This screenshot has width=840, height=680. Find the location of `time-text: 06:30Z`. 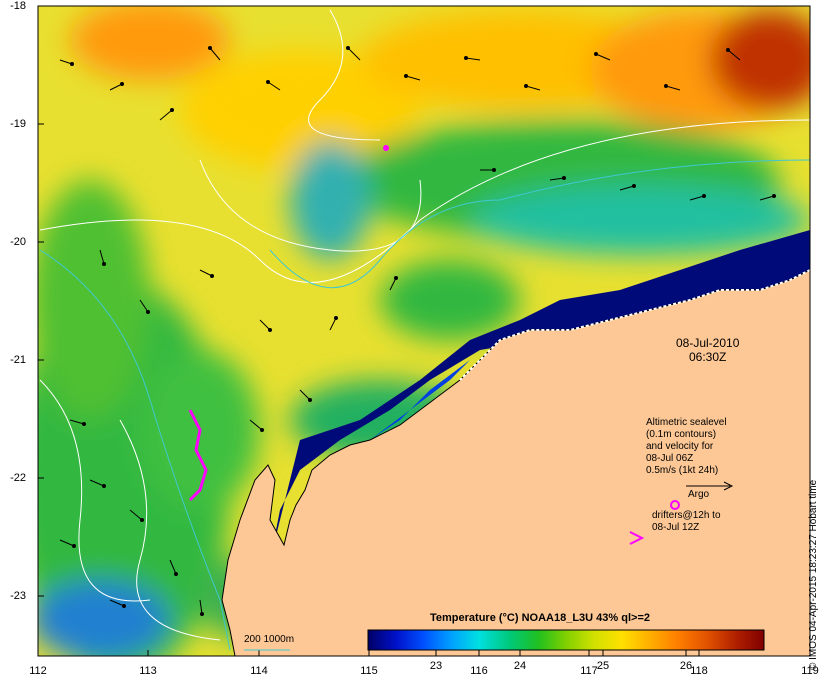

time-text: 06:30Z is located at coordinates (708, 357).